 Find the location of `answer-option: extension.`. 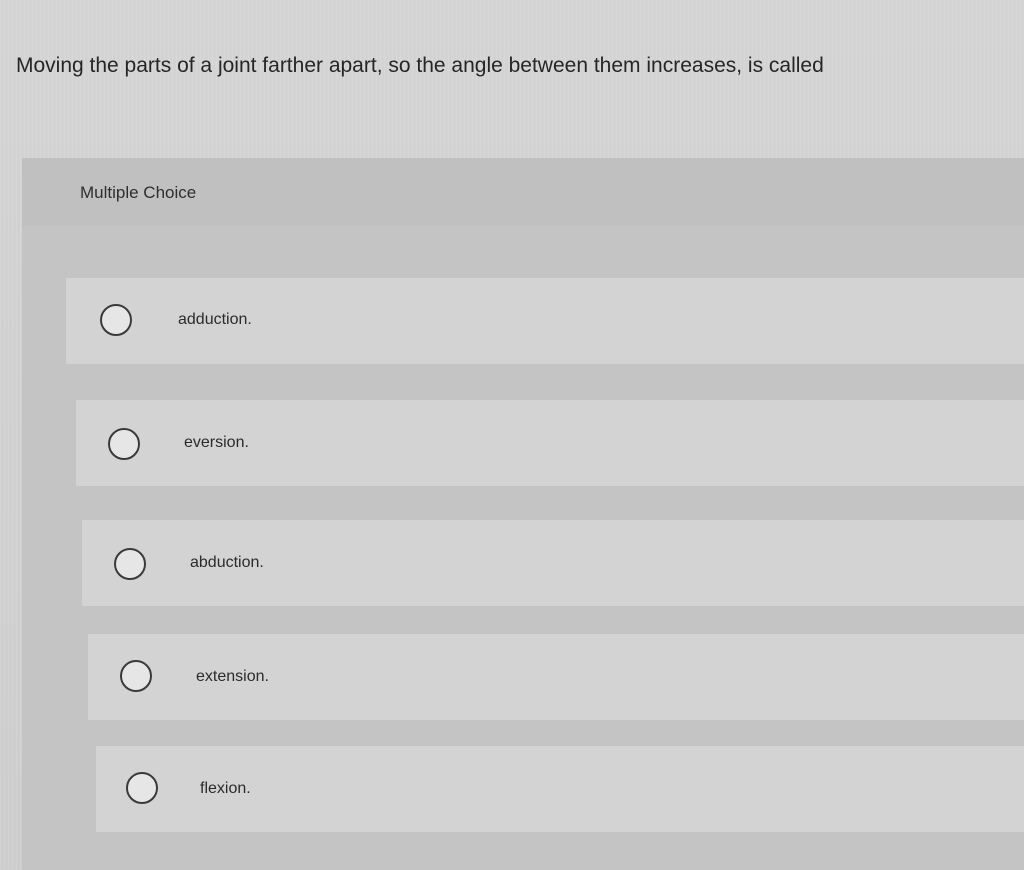

answer-option: extension. is located at coordinates (556, 677).